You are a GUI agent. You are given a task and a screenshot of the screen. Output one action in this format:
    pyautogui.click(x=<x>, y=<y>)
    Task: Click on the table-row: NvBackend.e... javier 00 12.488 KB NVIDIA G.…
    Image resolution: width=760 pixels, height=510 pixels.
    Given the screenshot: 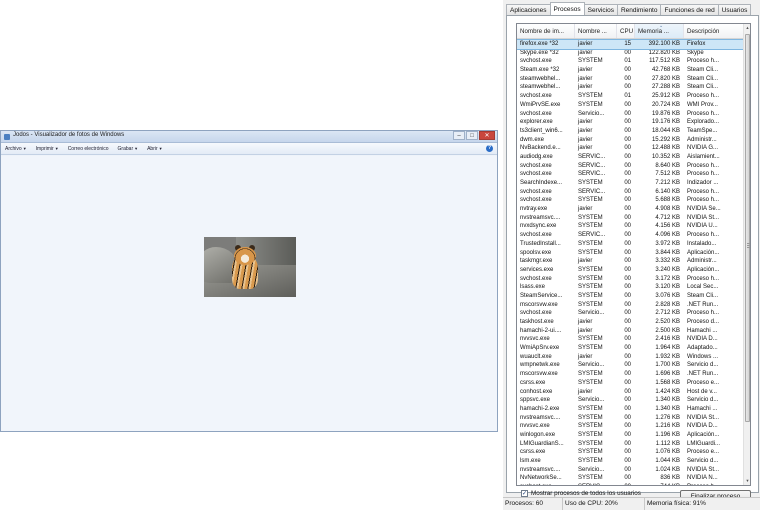 What is the action you would take?
    pyautogui.click(x=631, y=148)
    